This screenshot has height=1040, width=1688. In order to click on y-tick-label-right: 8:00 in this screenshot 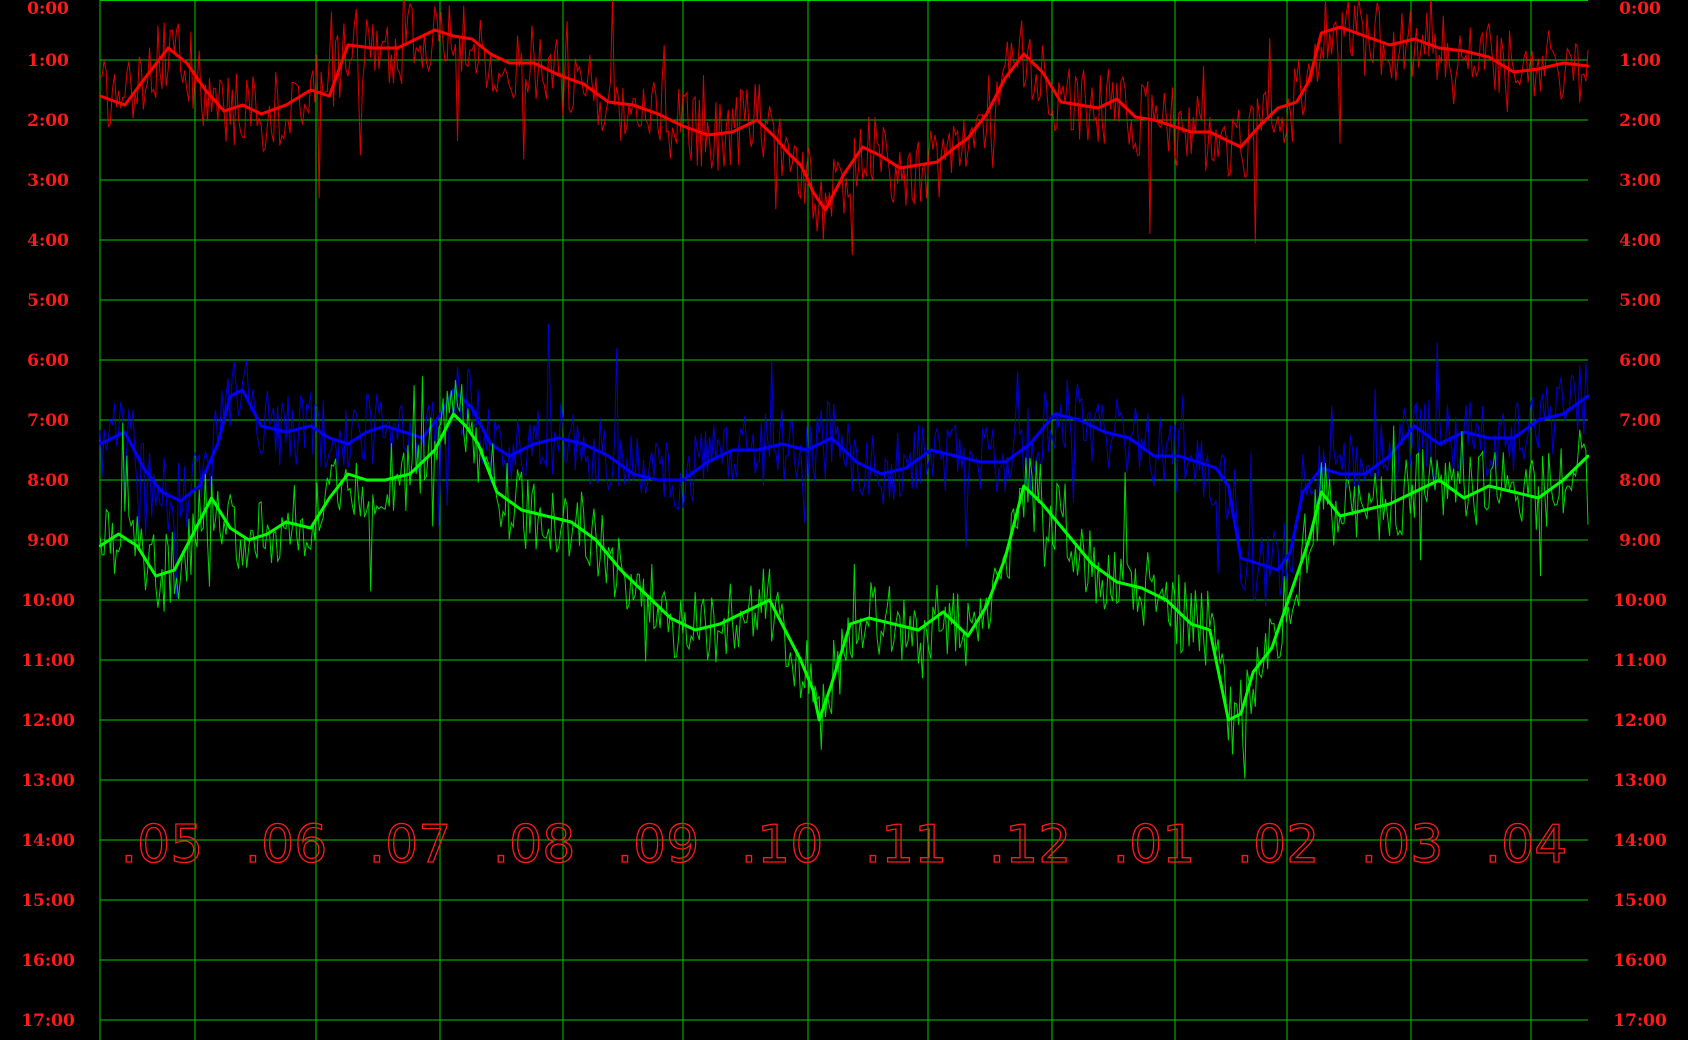, I will do `click(1640, 481)`.